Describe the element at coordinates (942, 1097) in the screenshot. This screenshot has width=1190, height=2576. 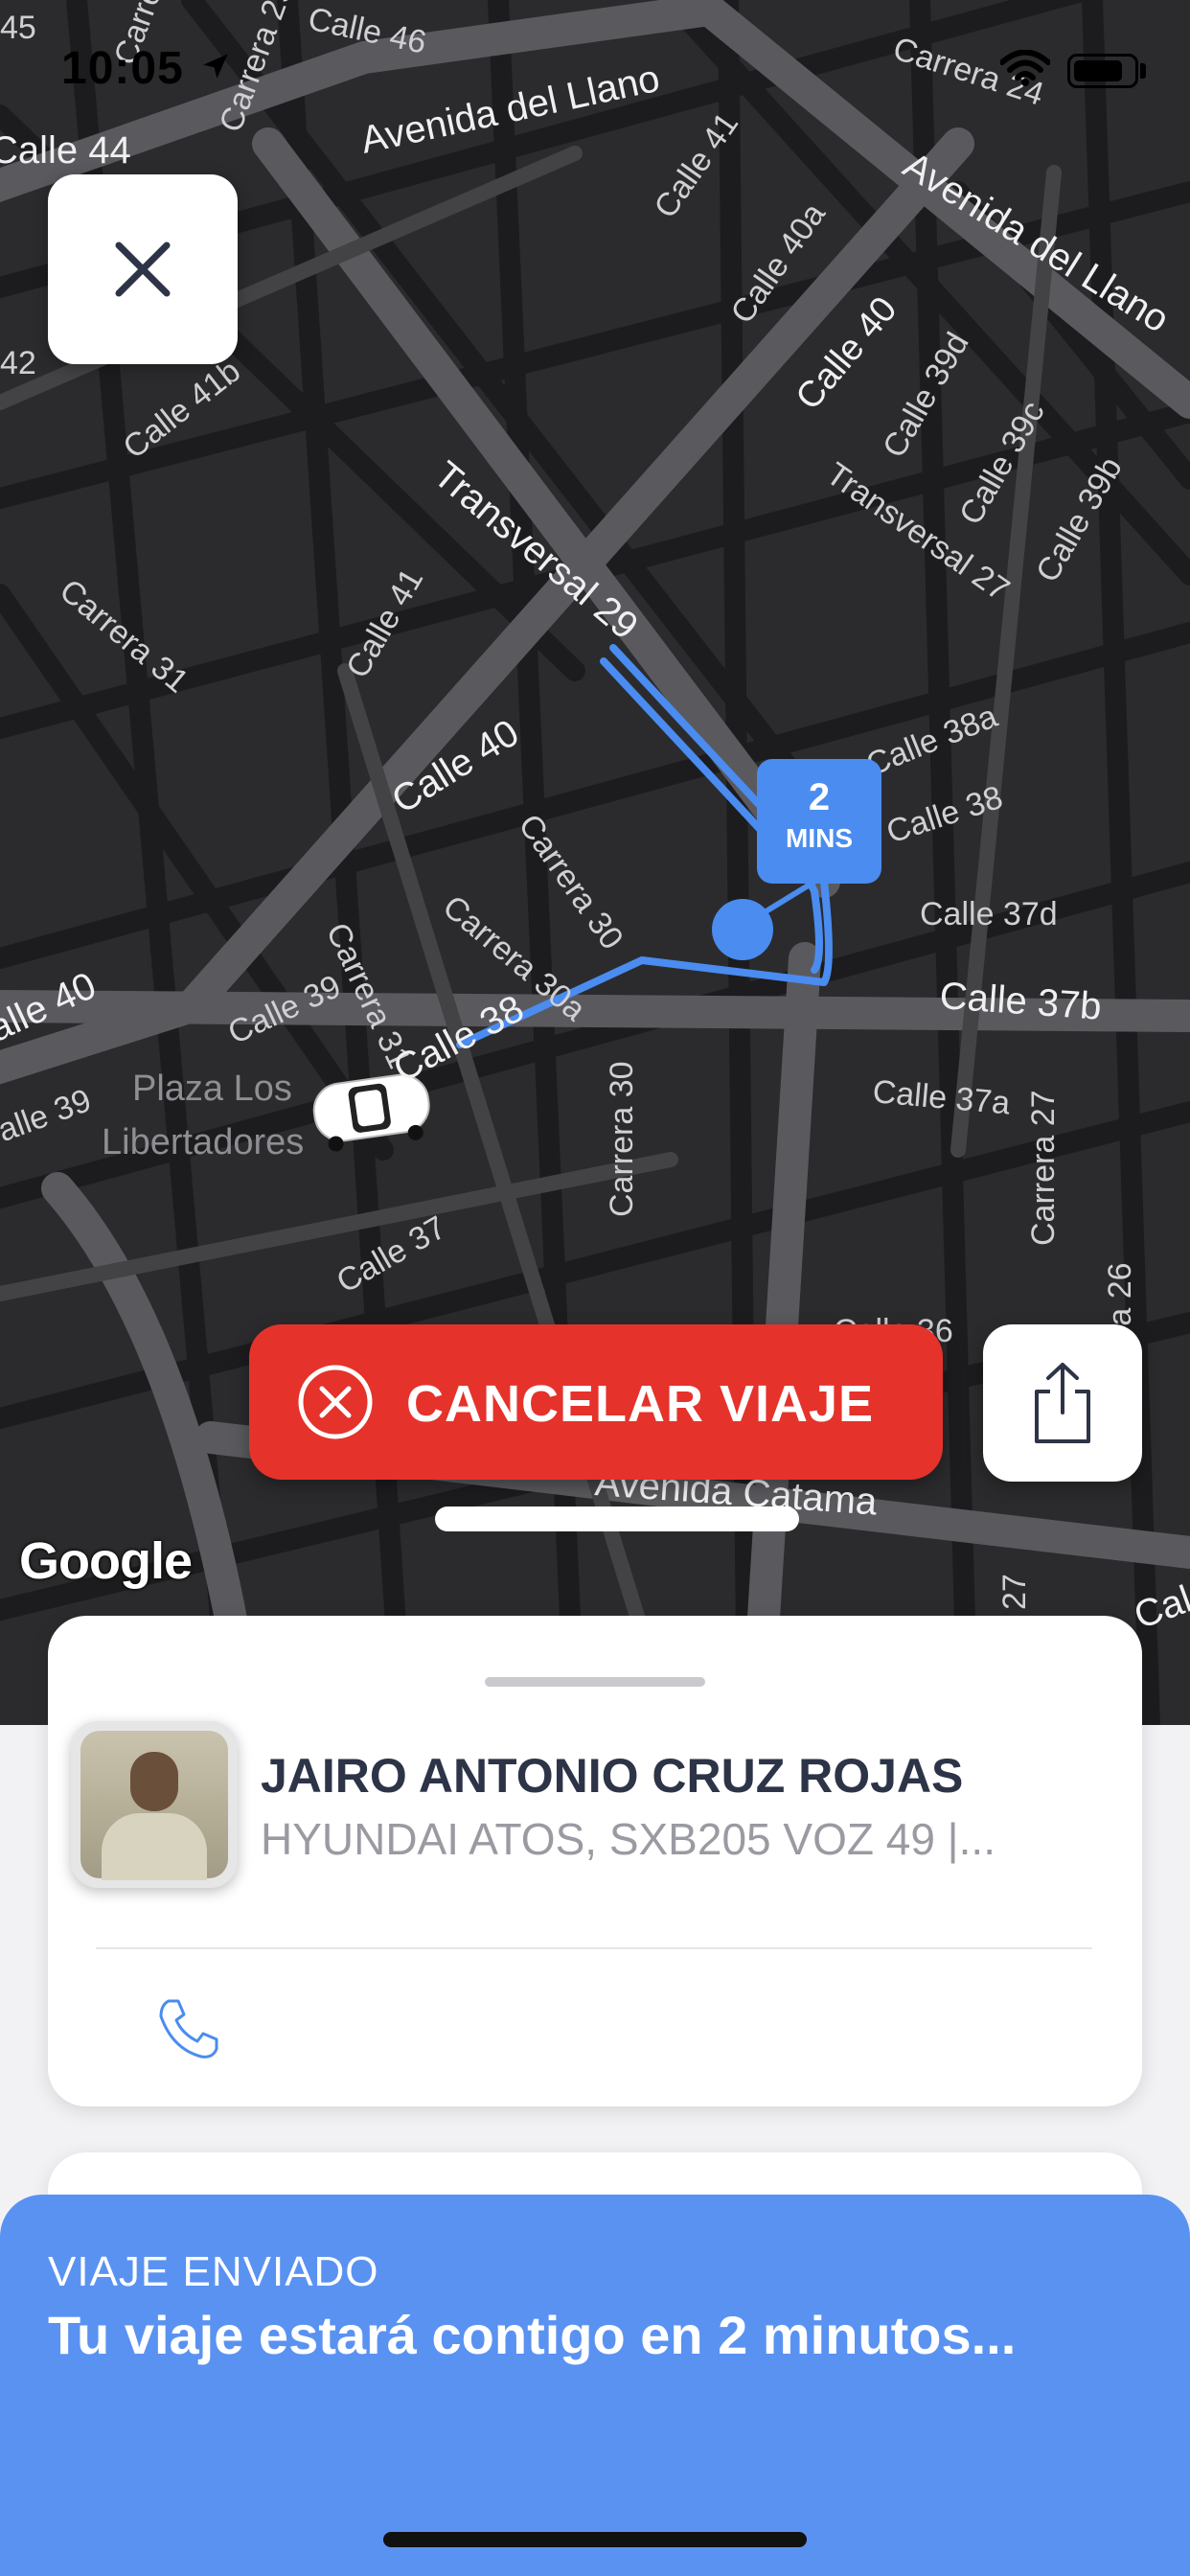
I see `street-label: Calle 37a` at that location.